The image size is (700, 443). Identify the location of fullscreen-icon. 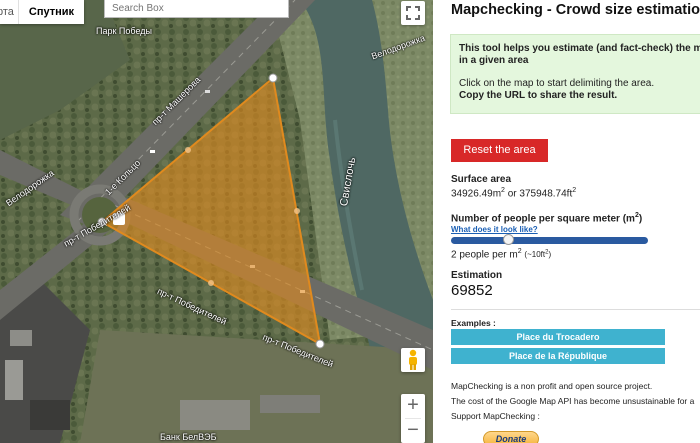
(413, 13).